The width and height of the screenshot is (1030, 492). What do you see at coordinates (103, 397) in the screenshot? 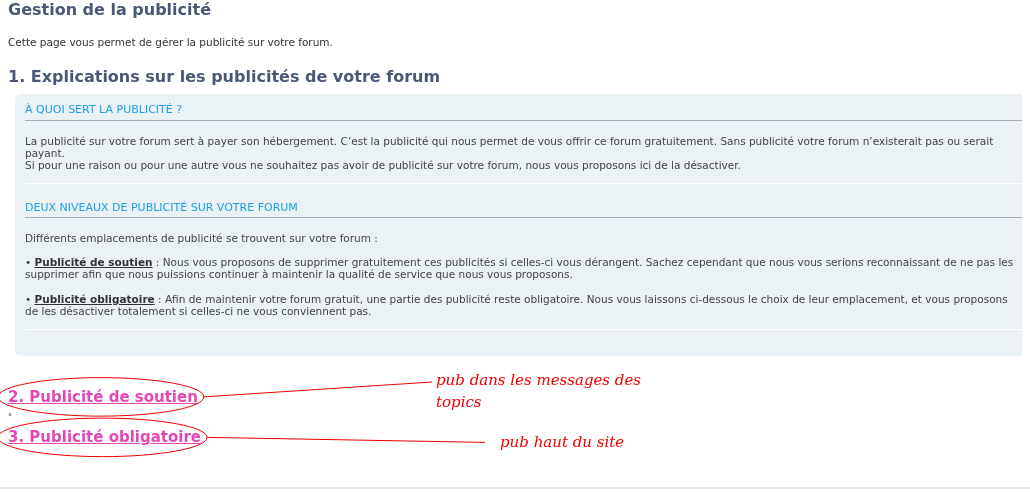
I see `section-link: 2. Publicité de soutien` at bounding box center [103, 397].